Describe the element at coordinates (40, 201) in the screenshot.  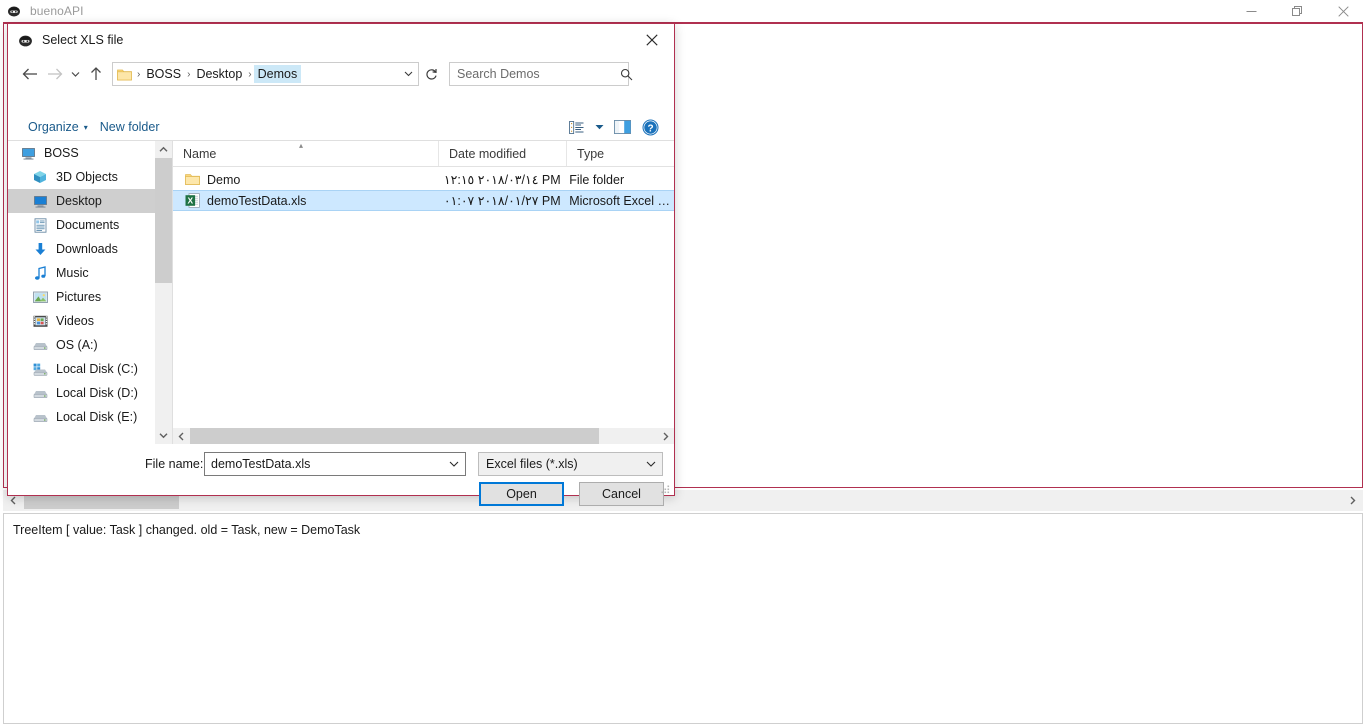
I see `desktop-icon` at that location.